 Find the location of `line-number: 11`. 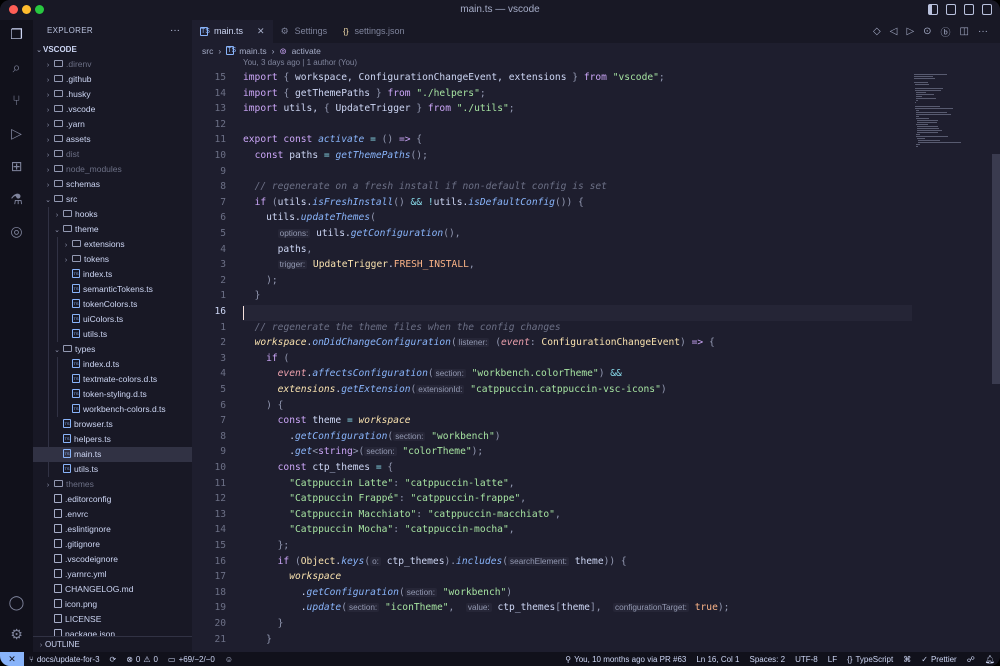

line-number: 11 is located at coordinates (209, 483).